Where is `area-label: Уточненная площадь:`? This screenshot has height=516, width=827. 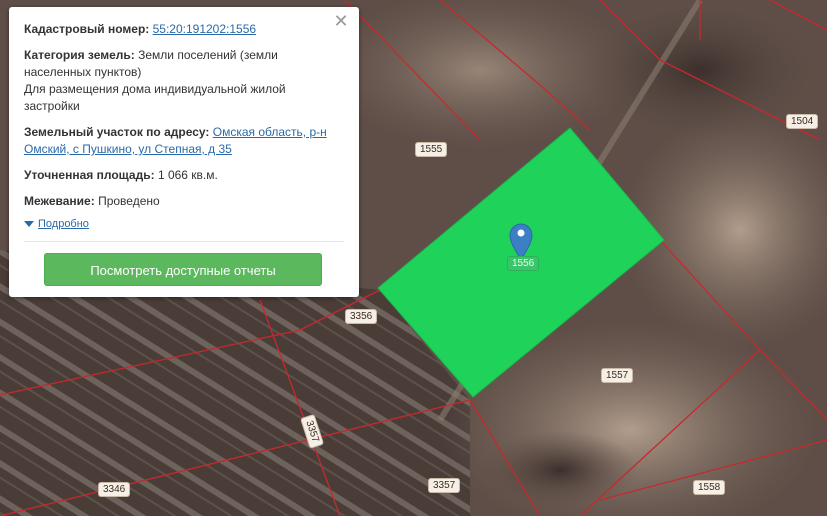
area-label: Уточненная площадь: is located at coordinates (89, 175).